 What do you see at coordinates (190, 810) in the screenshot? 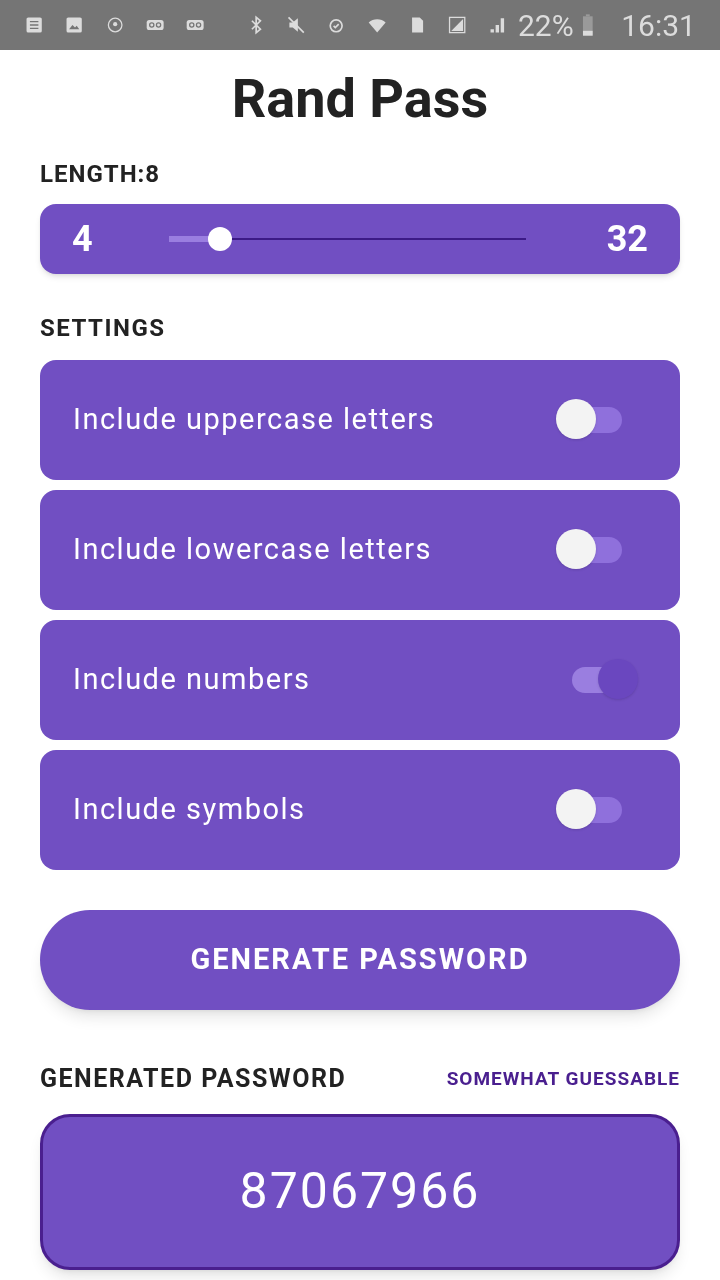
I see `setting-label: Include symbols` at bounding box center [190, 810].